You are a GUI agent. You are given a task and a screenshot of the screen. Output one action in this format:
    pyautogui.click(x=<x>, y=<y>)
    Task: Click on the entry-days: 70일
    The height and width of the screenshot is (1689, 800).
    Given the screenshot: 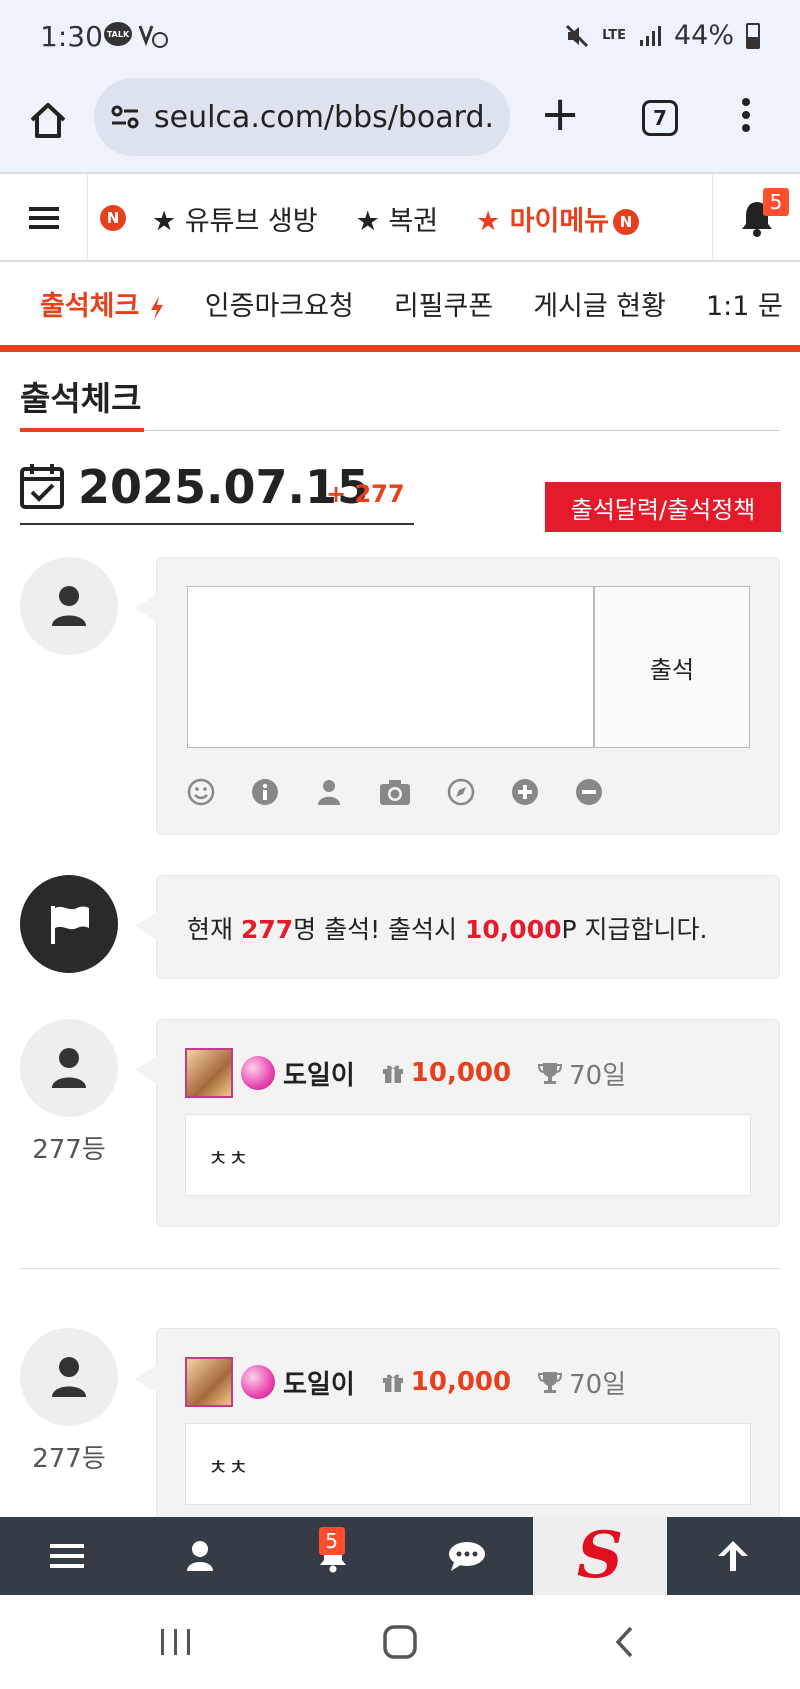 What is the action you would take?
    pyautogui.click(x=598, y=1384)
    